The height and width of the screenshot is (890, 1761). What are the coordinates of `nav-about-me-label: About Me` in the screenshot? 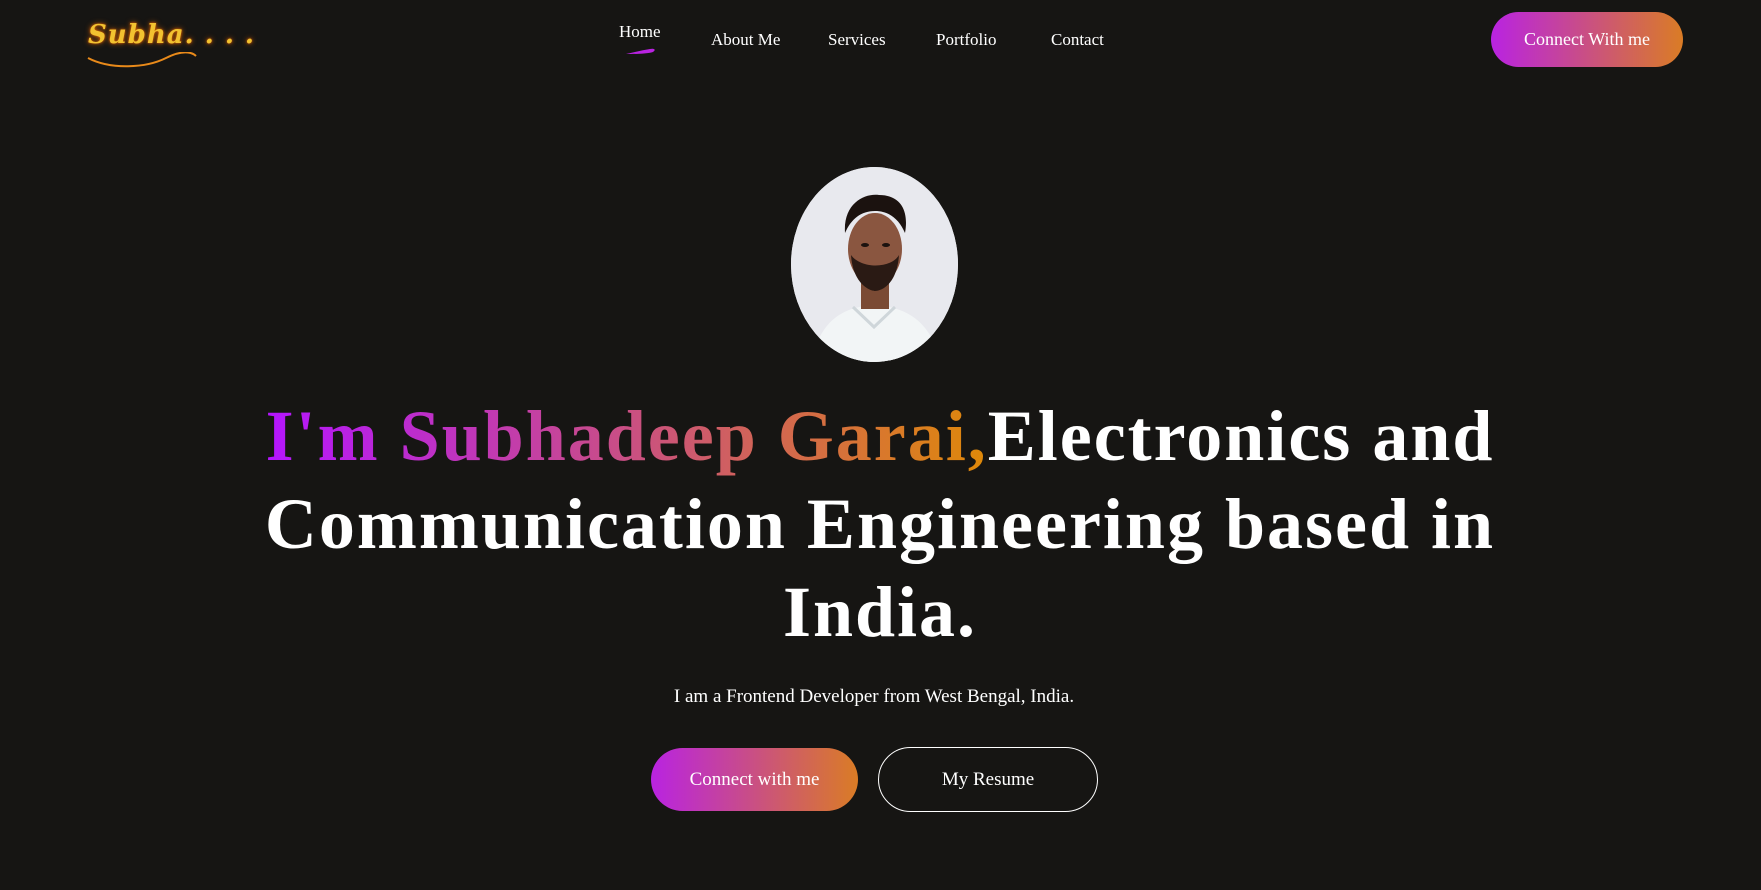 It's located at (746, 39).